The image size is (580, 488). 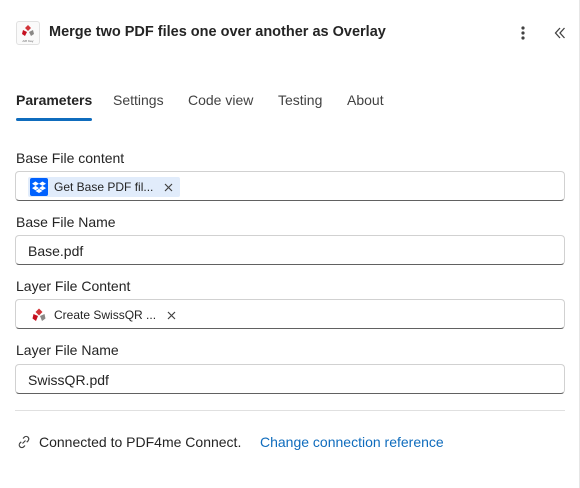 I want to click on pdf4me-logo-icon: API Key, so click(x=28, y=33).